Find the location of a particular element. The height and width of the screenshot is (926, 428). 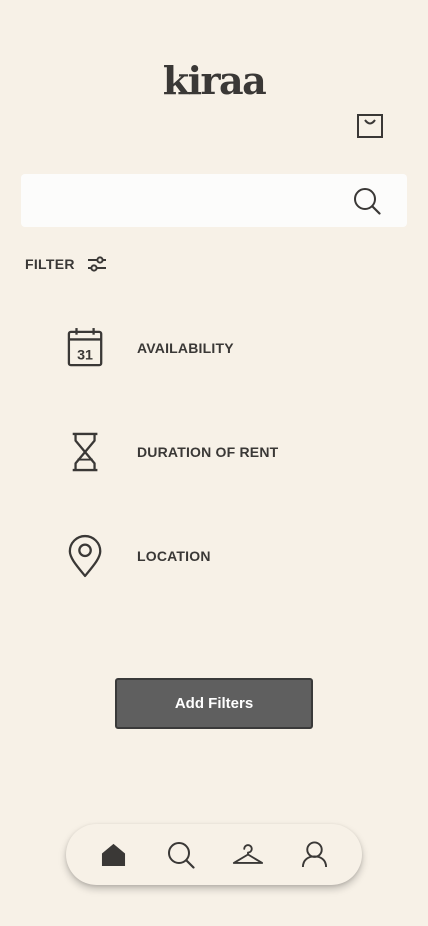

nav-home is located at coordinates (114, 855).